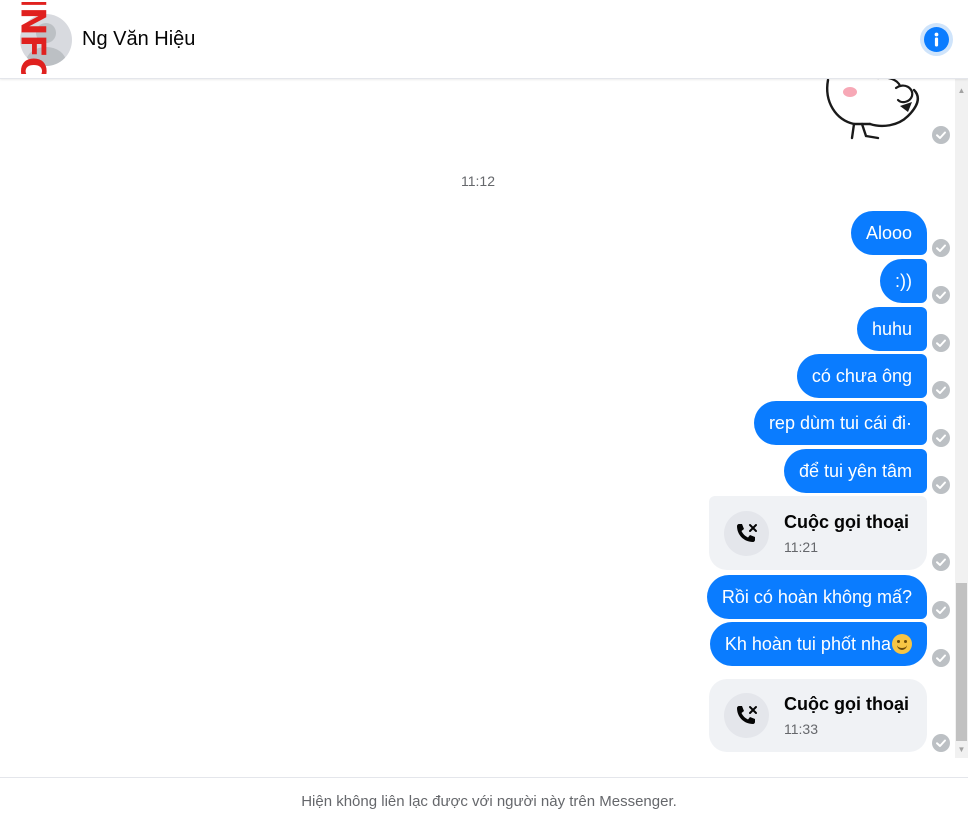 The width and height of the screenshot is (968, 816). What do you see at coordinates (801, 547) in the screenshot?
I see `call-time: 11:21` at bounding box center [801, 547].